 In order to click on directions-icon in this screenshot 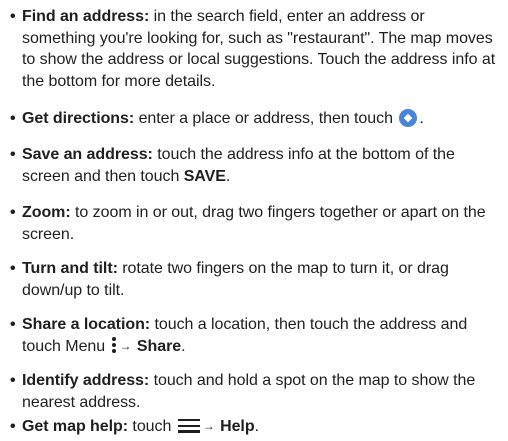, I will do `click(408, 117)`.